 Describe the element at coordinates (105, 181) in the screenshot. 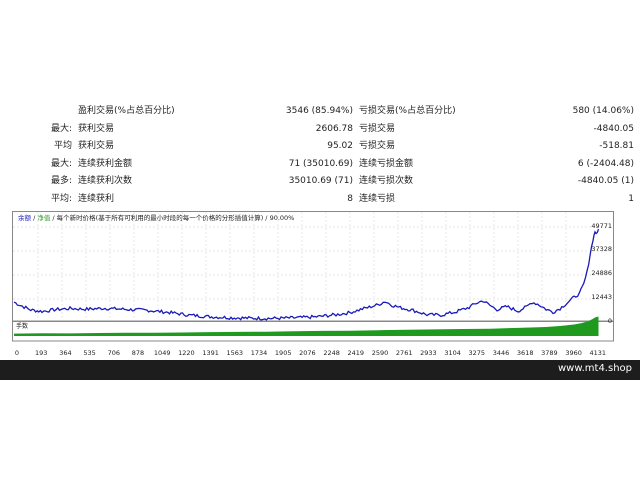

I see `stat-left-label: 连续获利次数` at that location.